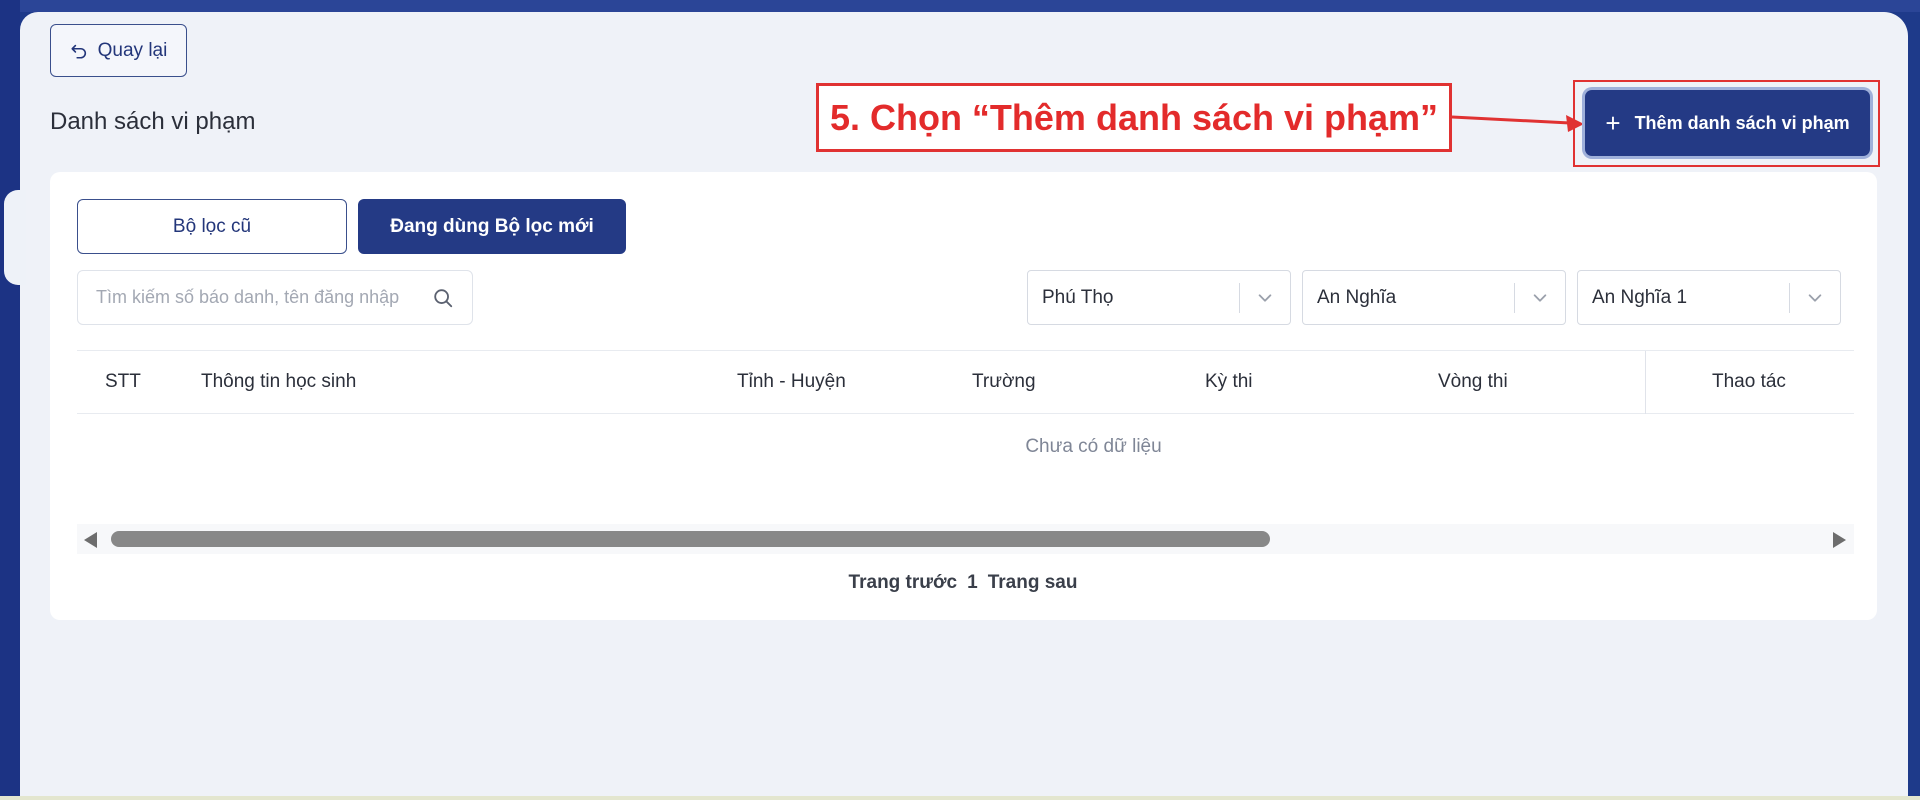 The height and width of the screenshot is (800, 1920). Describe the element at coordinates (153, 121) in the screenshot. I see `page-title: Danh sách vi phạm` at that location.